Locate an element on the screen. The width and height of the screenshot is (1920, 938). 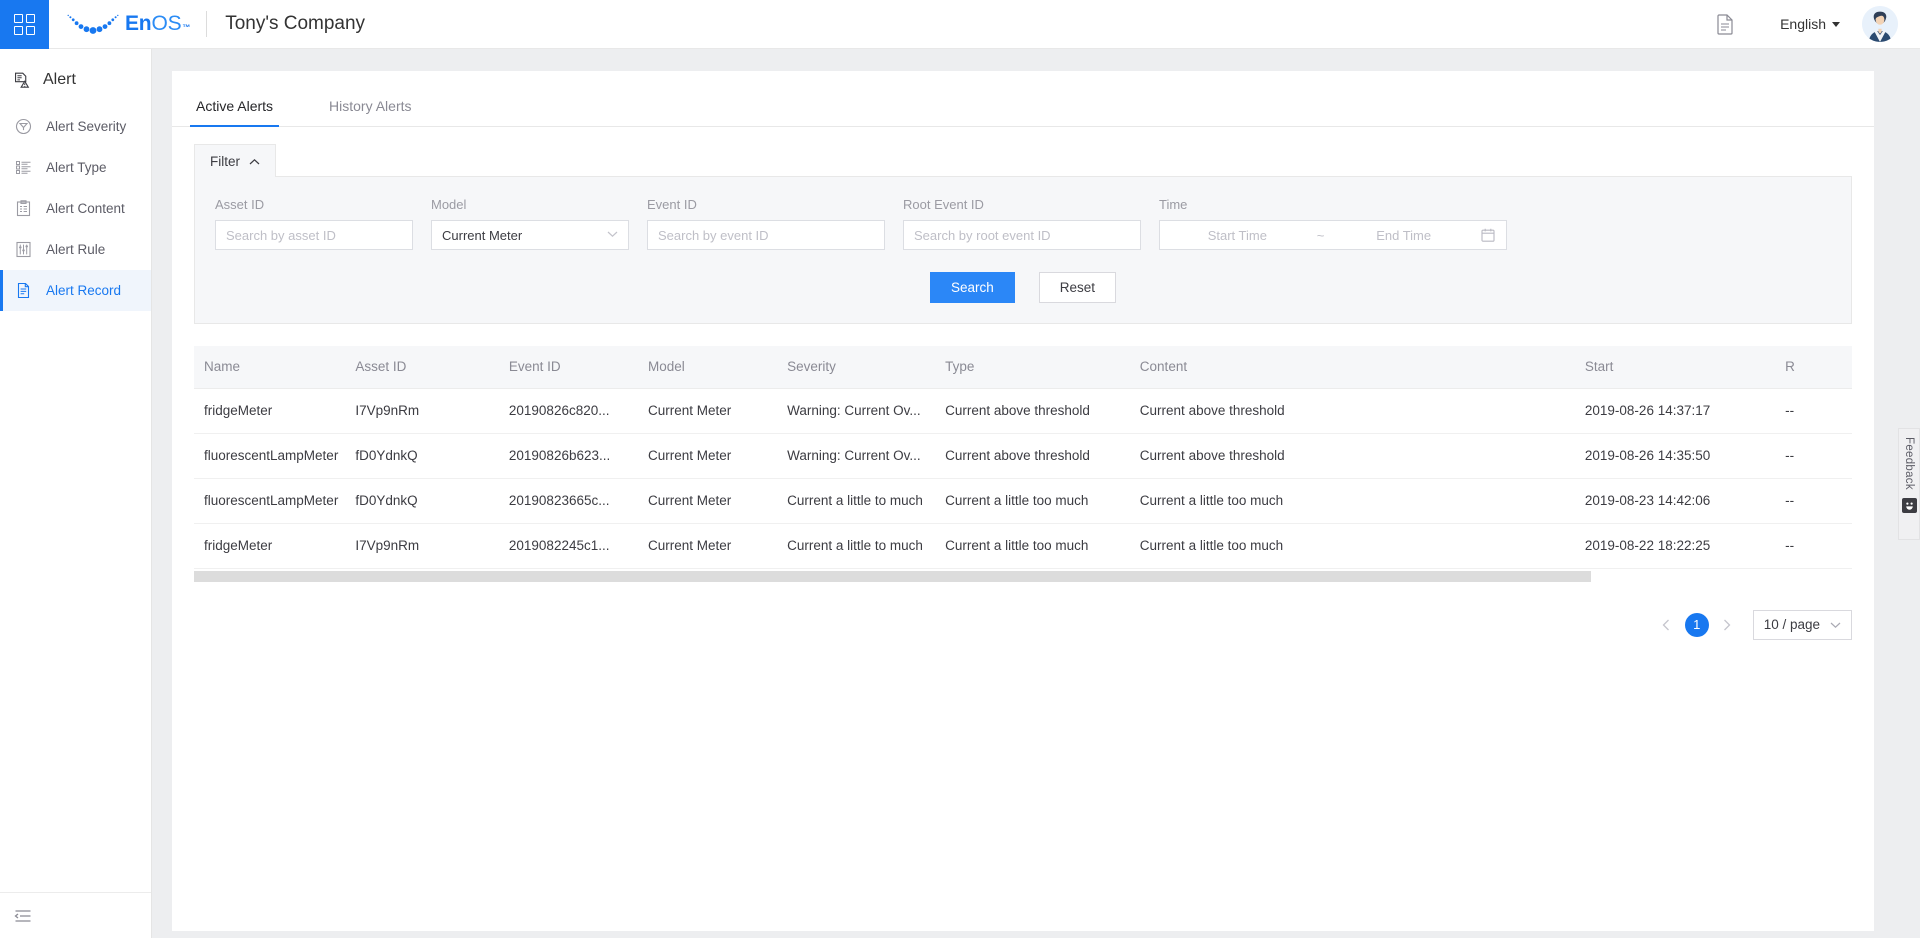
column-header-start: Start is located at coordinates (1685, 367).